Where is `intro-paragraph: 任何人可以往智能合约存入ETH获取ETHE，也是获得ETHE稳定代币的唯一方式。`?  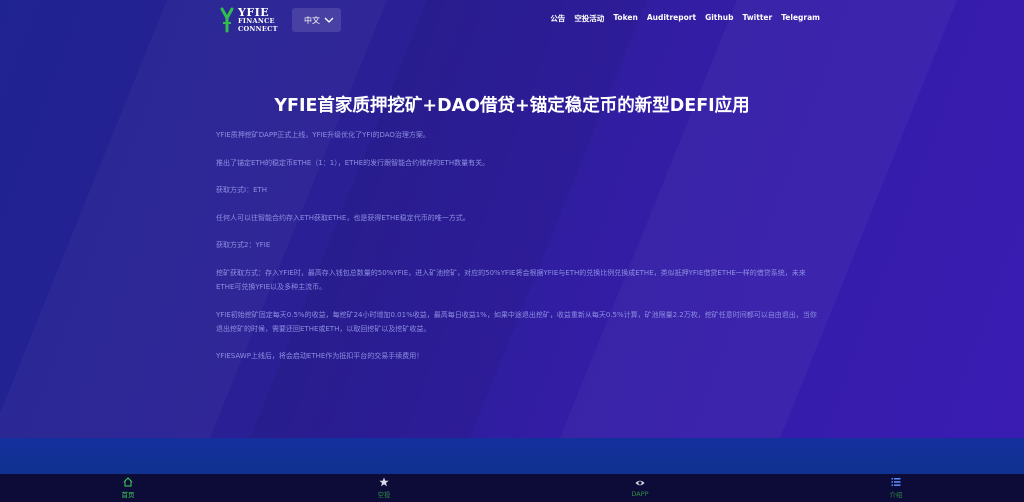 intro-paragraph: 任何人可以往智能合约存入ETH获取ETHE，也是获得ETHE稳定代币的唯一方式。 is located at coordinates (343, 217).